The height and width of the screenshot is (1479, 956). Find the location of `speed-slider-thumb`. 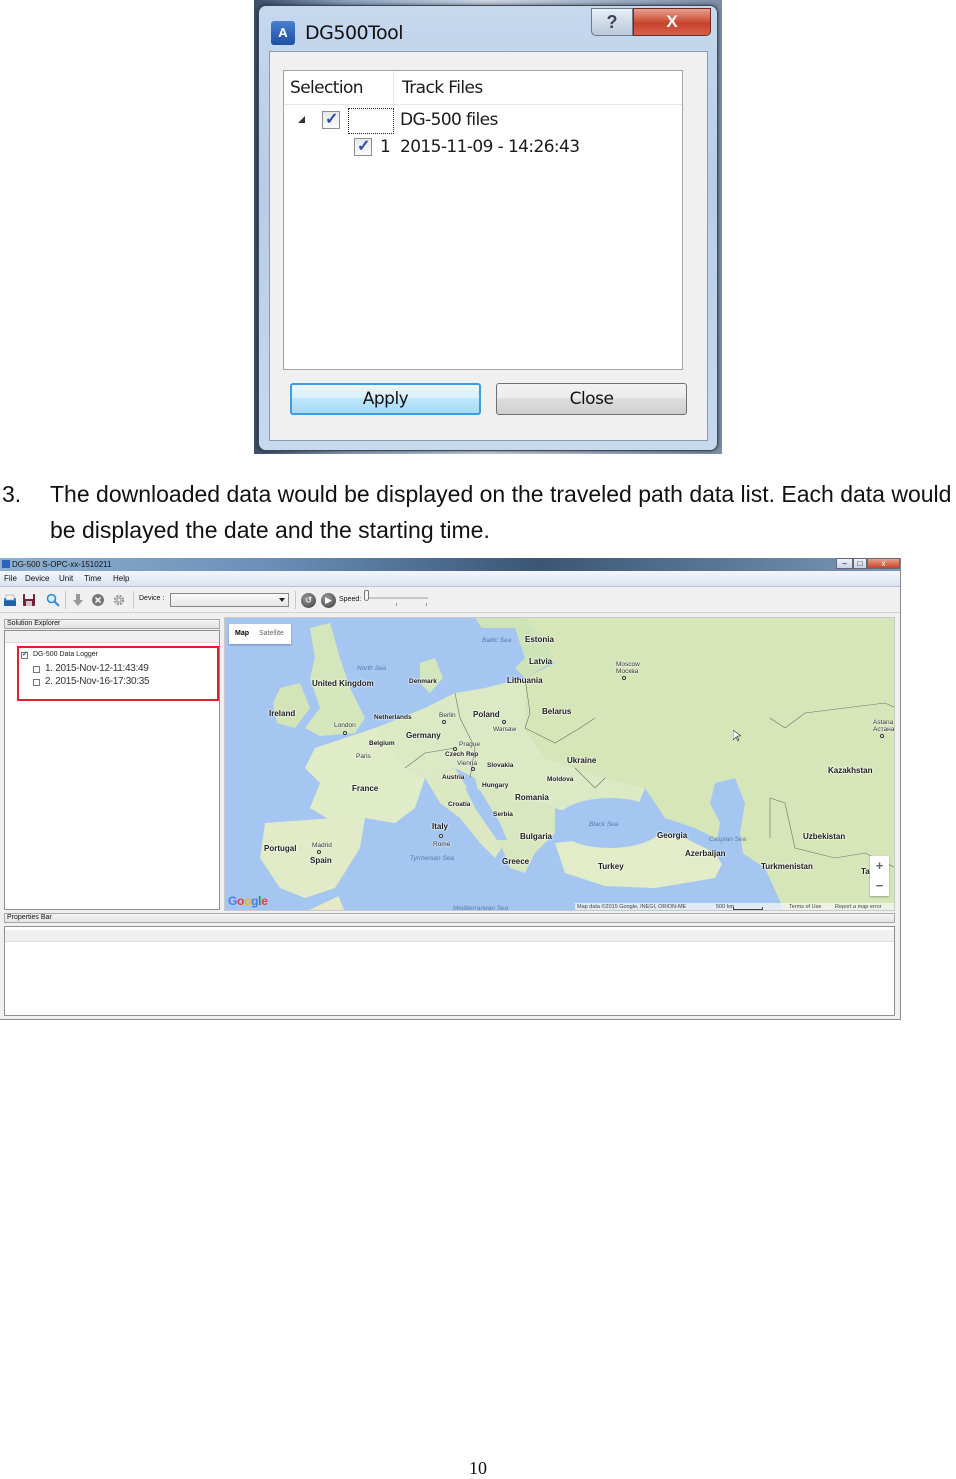

speed-slider-thumb is located at coordinates (366, 595).